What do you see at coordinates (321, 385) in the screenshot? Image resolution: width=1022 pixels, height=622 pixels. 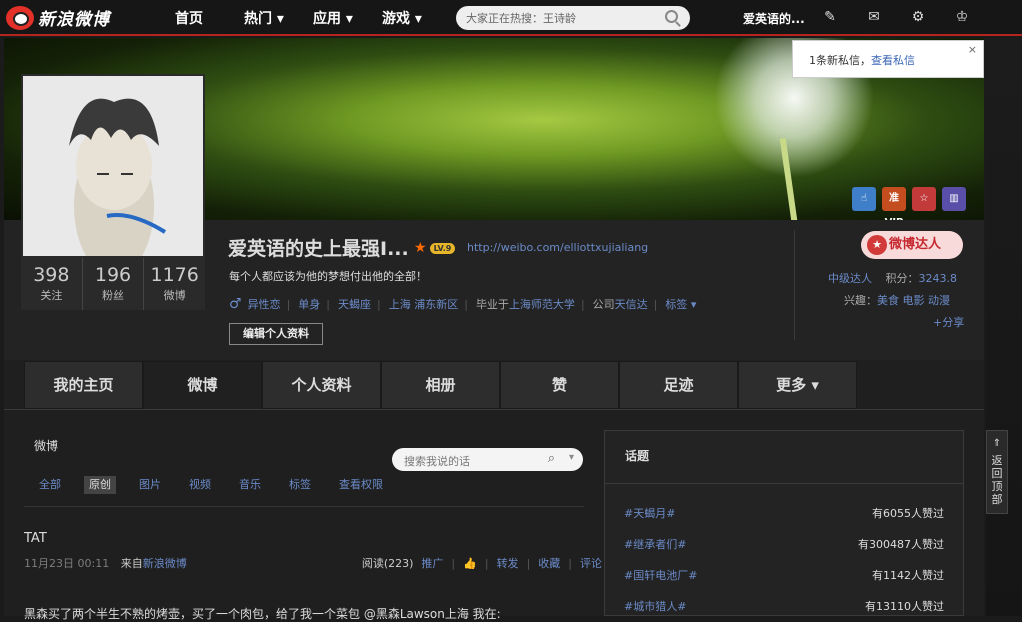 I see `tab-profile: 个人资料` at bounding box center [321, 385].